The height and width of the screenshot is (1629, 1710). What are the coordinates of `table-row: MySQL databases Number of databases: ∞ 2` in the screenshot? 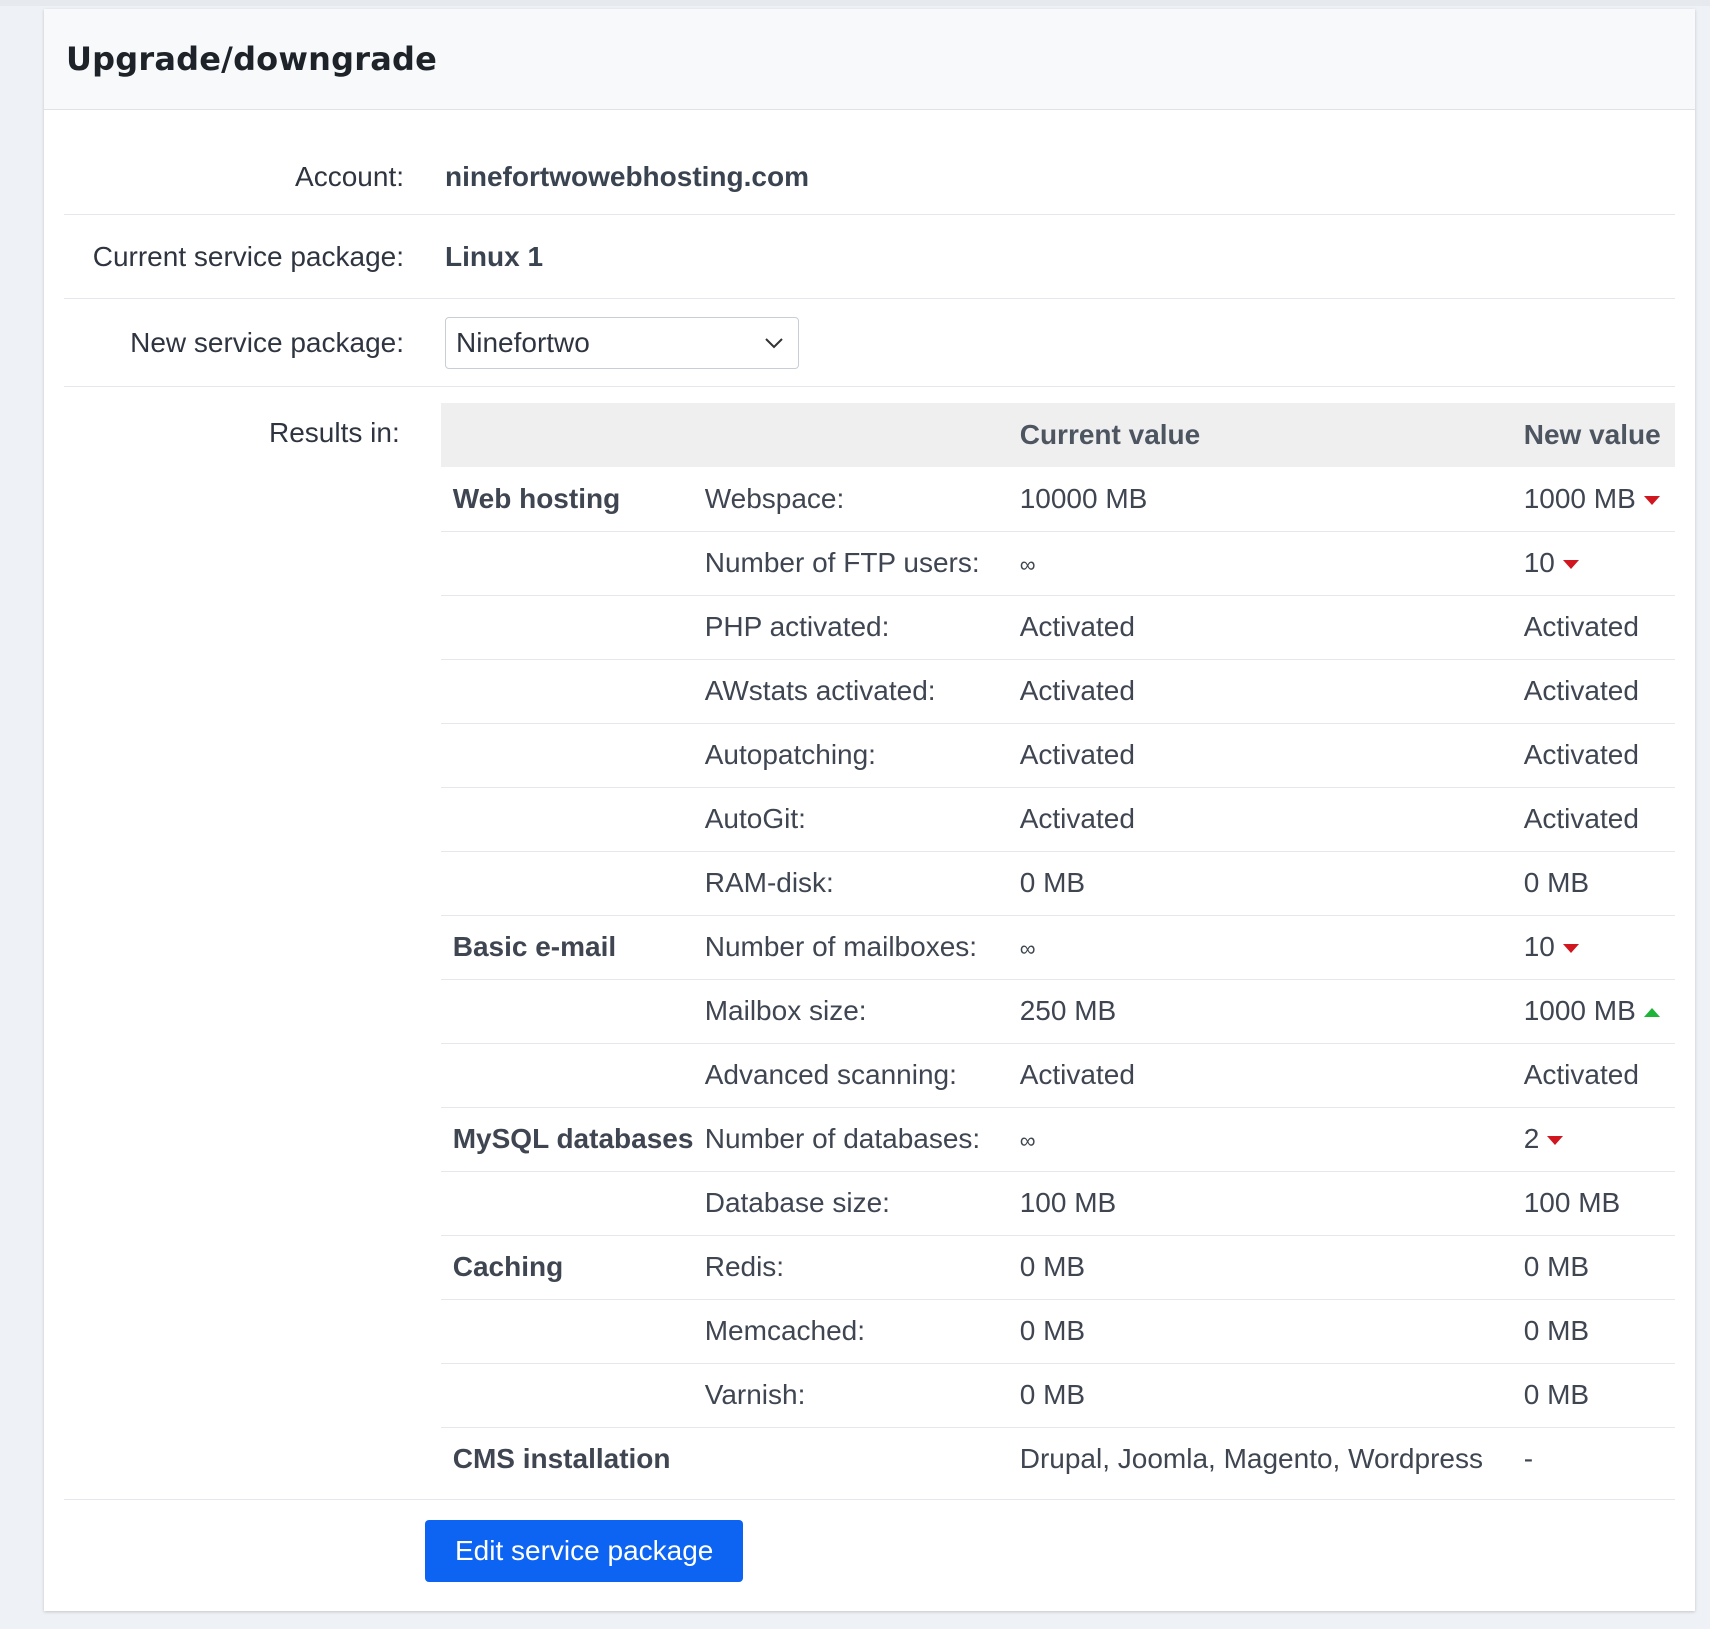 It's located at (1057, 1139).